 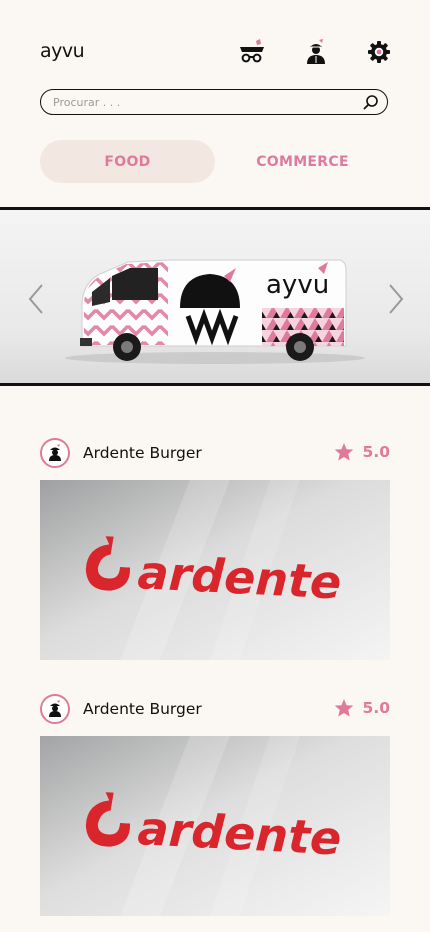 What do you see at coordinates (215, 311) in the screenshot?
I see `delivery-van-image: ayvu` at bounding box center [215, 311].